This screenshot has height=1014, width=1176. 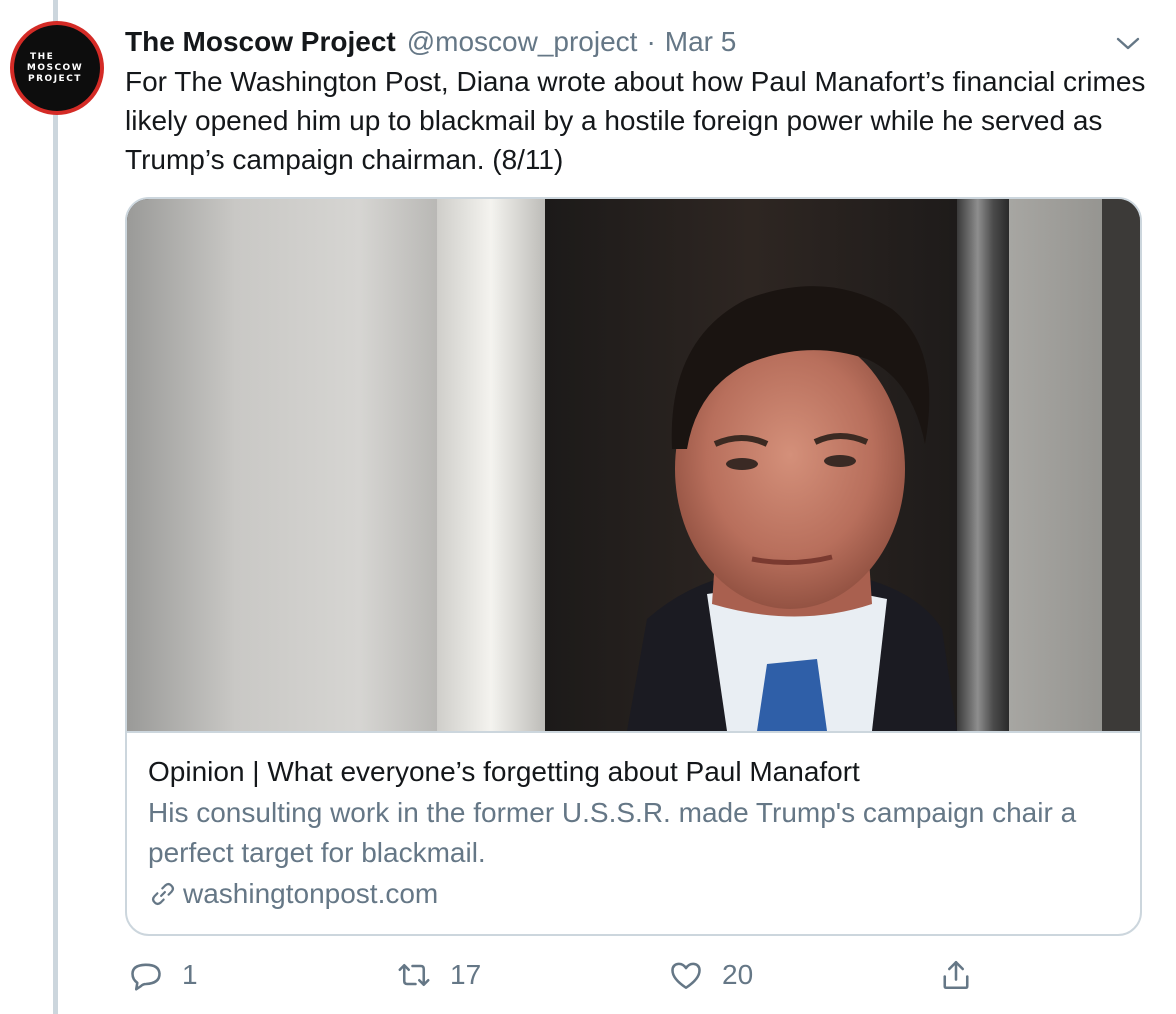 What do you see at coordinates (55, 507) in the screenshot?
I see `thread-line` at bounding box center [55, 507].